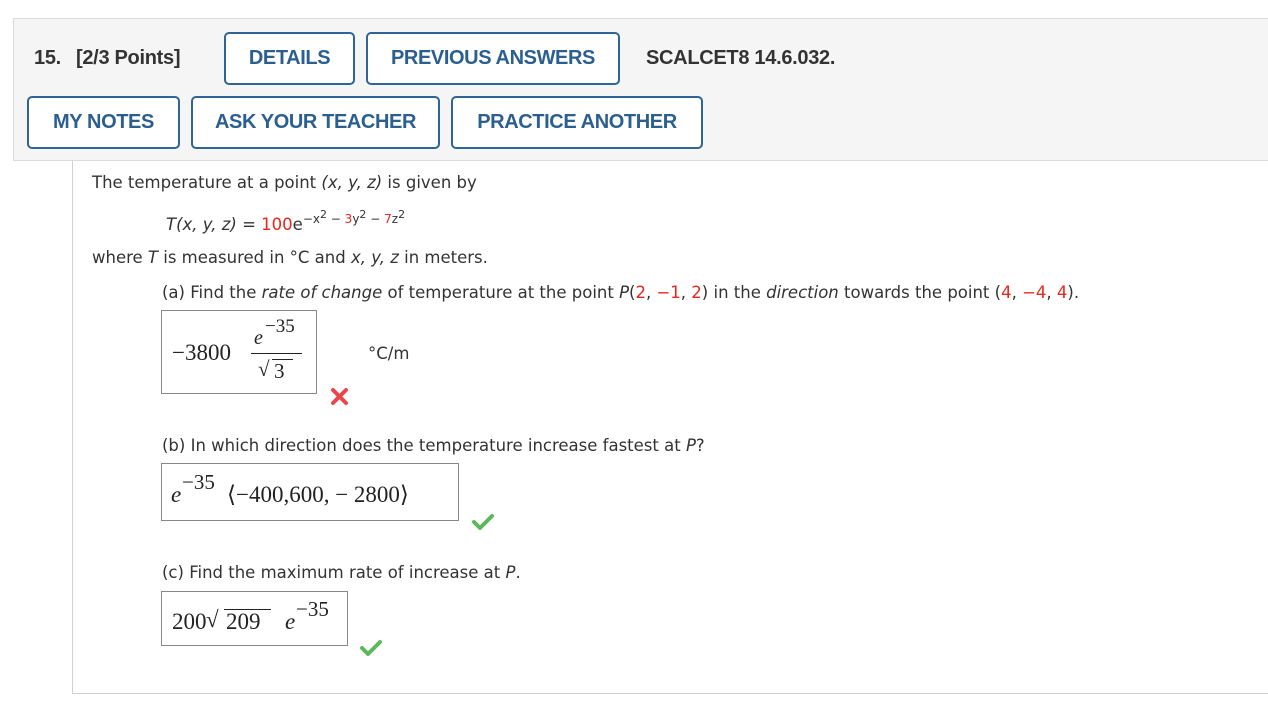  Describe the element at coordinates (389, 353) in the screenshot. I see `unit-label: °C/m` at that location.